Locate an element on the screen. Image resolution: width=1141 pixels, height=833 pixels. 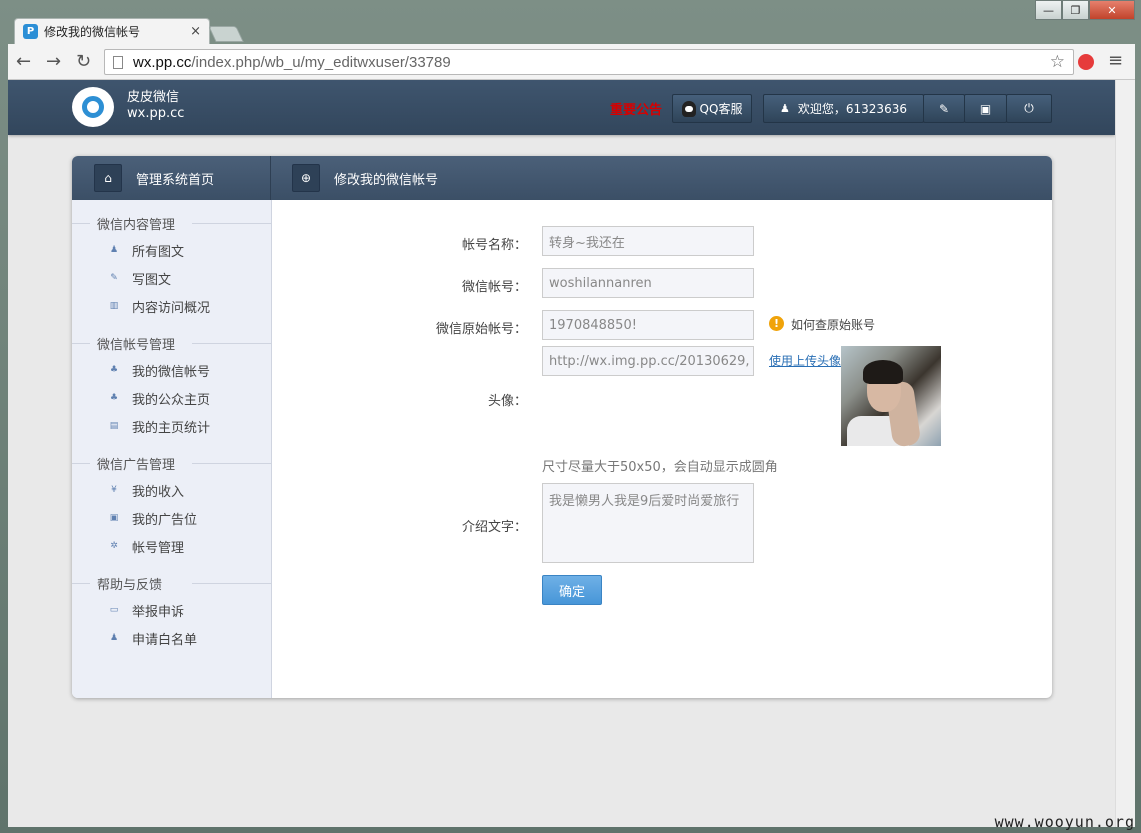
logo-name: 皮皮微信 is located at coordinates (153, 97).